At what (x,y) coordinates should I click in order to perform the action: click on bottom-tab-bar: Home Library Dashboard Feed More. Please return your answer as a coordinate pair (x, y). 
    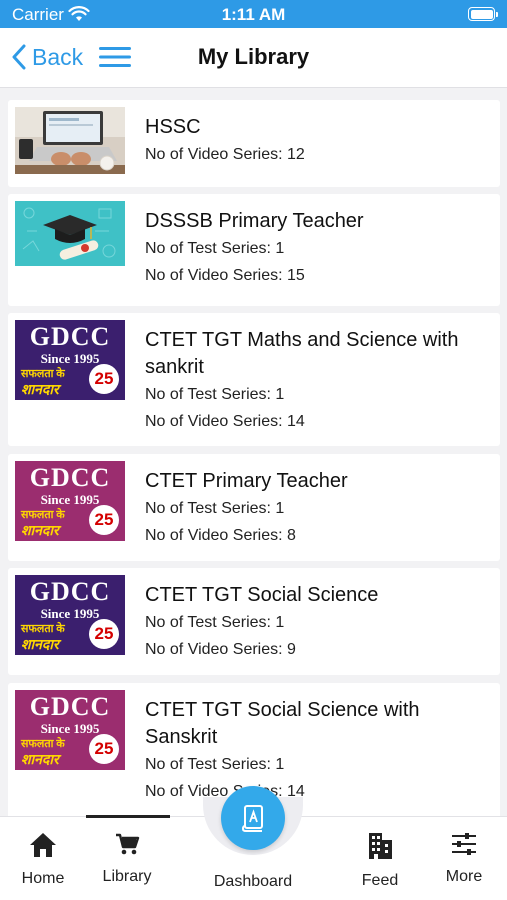
    Looking at the image, I should click on (253, 843).